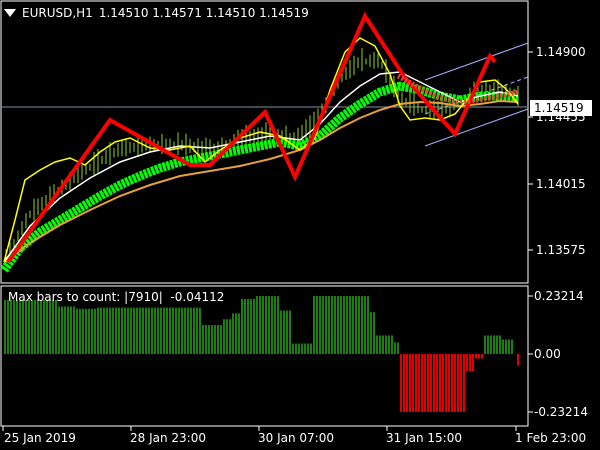 This screenshot has width=600, height=450. I want to click on price-tick-1: 1.14900, so click(561, 52).